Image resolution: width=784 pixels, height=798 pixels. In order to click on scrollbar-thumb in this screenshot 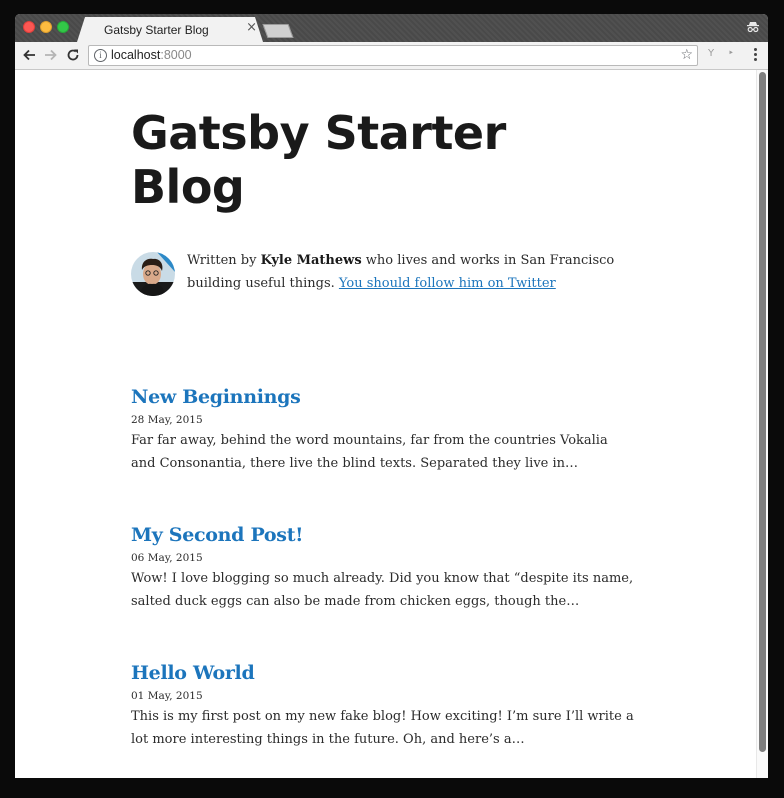, I will do `click(762, 412)`.